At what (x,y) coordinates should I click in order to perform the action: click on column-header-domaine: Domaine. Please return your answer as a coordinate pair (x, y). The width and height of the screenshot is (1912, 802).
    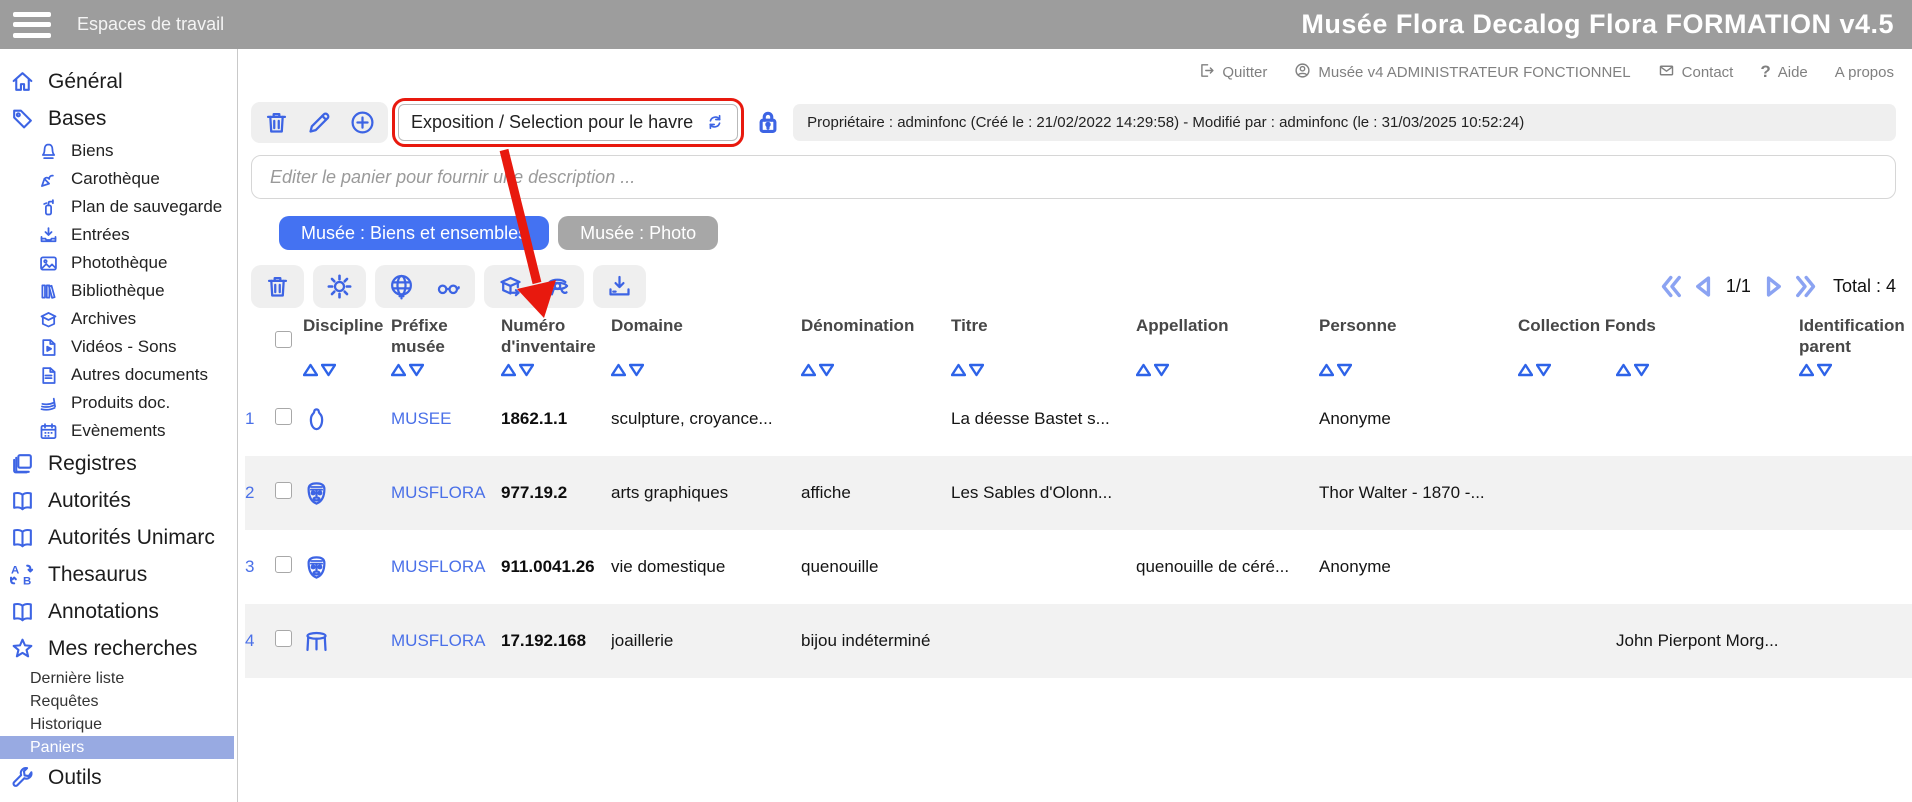
    Looking at the image, I should click on (705, 348).